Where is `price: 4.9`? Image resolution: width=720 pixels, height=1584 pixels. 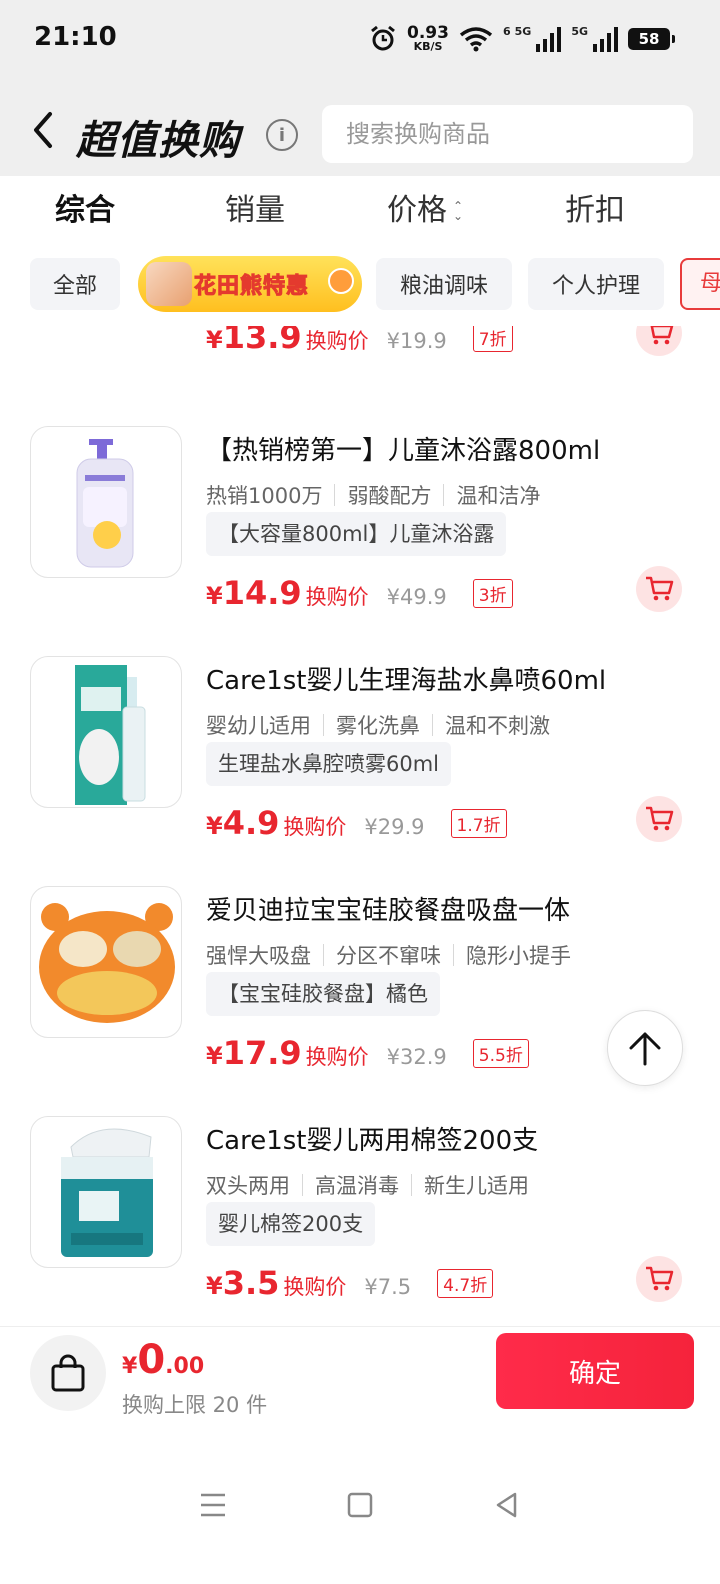 price: 4.9 is located at coordinates (251, 823).